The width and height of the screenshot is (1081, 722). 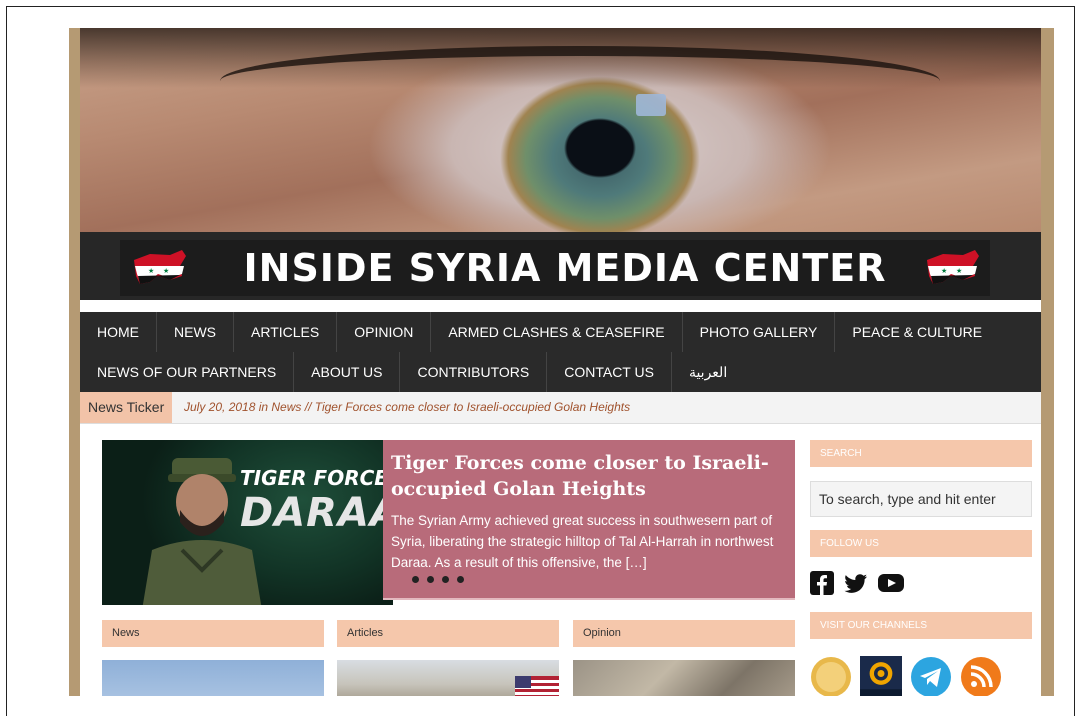 What do you see at coordinates (213, 633) in the screenshot?
I see `category-header-news: News` at bounding box center [213, 633].